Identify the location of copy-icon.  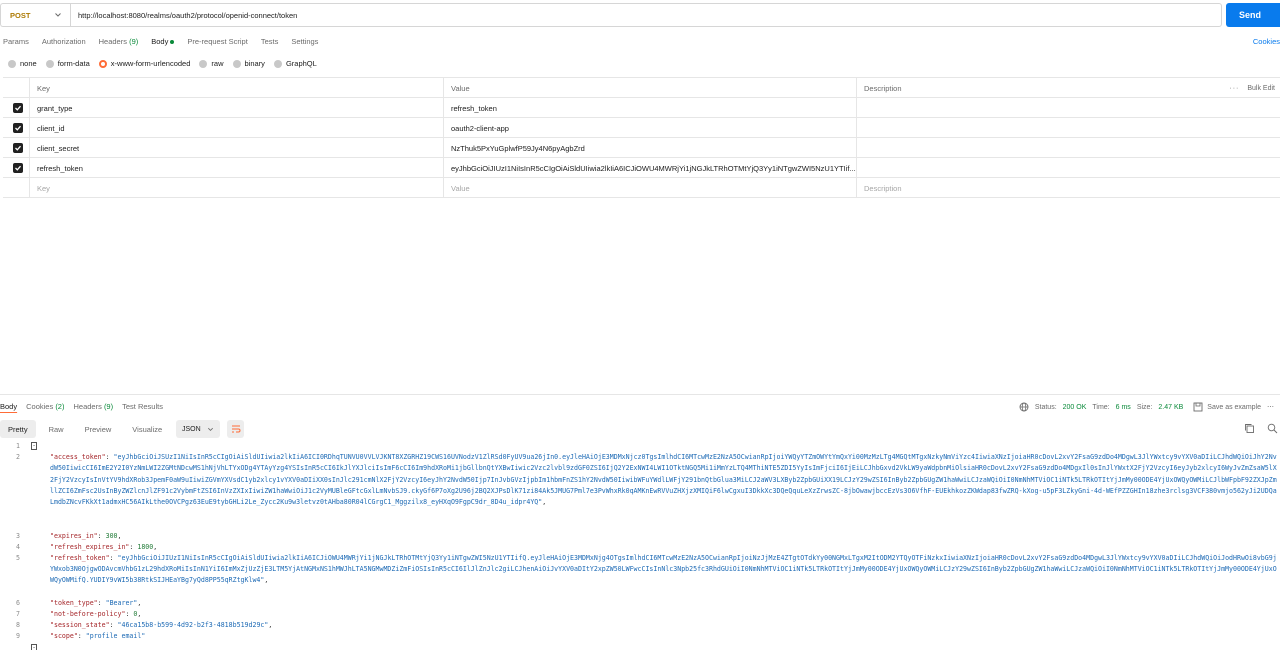
(1249, 428).